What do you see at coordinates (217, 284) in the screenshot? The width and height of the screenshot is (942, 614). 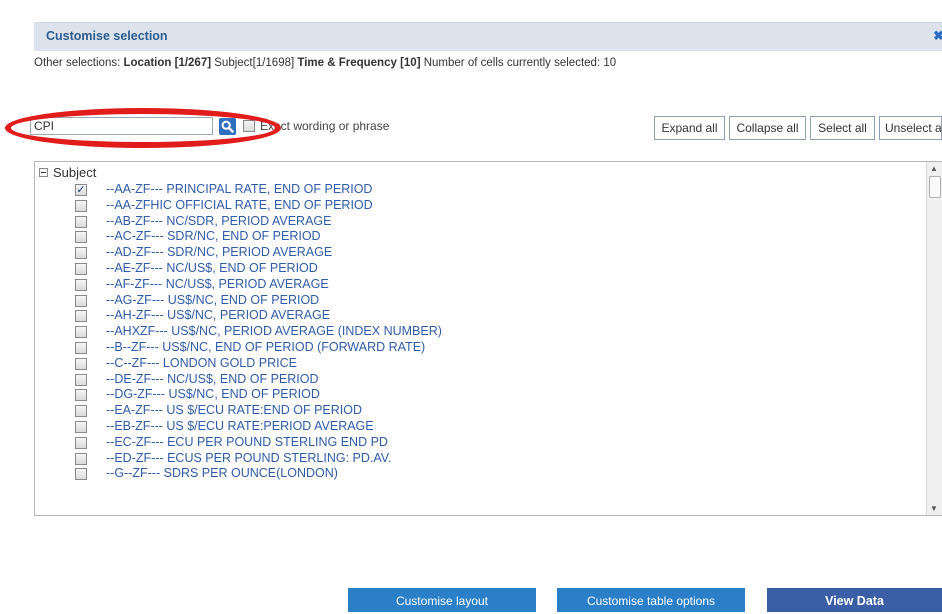 I see `item-label: --AF-ZF--- NC/US$, PERIOD AVERAGE` at bounding box center [217, 284].